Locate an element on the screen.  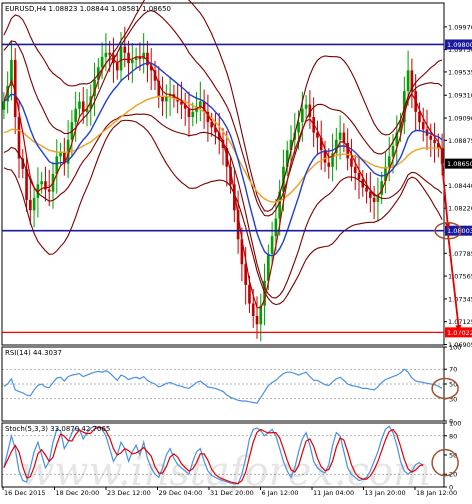
x-tick-label: 31 Dec 20:00 is located at coordinates (232, 493).